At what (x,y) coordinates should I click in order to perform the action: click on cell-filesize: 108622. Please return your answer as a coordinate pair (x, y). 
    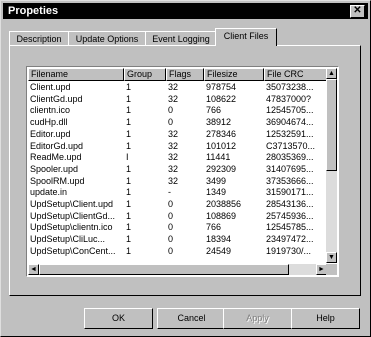
    Looking at the image, I should click on (221, 98).